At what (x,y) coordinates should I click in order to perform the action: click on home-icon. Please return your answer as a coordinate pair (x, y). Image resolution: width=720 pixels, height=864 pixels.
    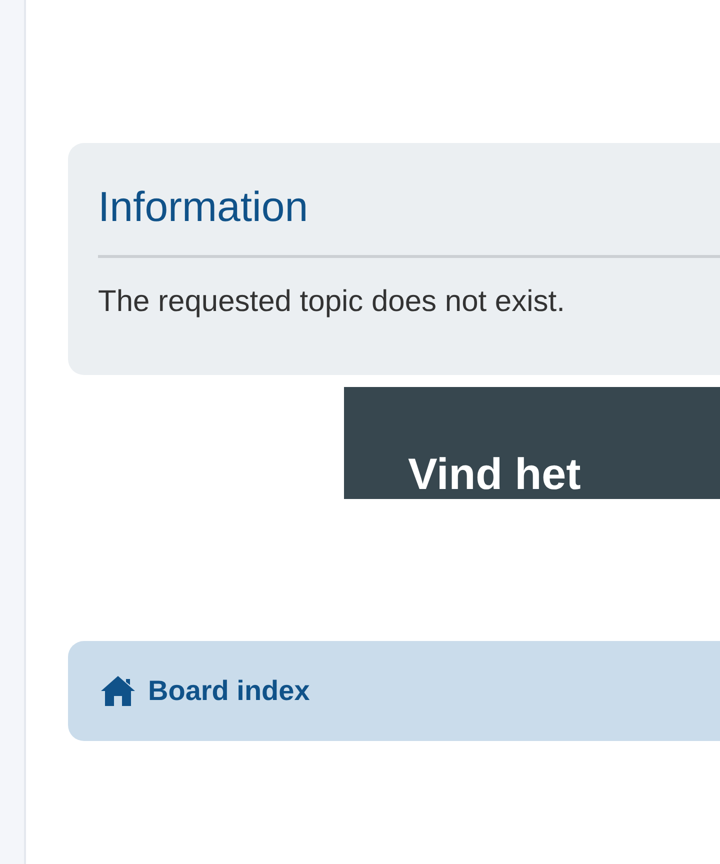
    Looking at the image, I should click on (118, 691).